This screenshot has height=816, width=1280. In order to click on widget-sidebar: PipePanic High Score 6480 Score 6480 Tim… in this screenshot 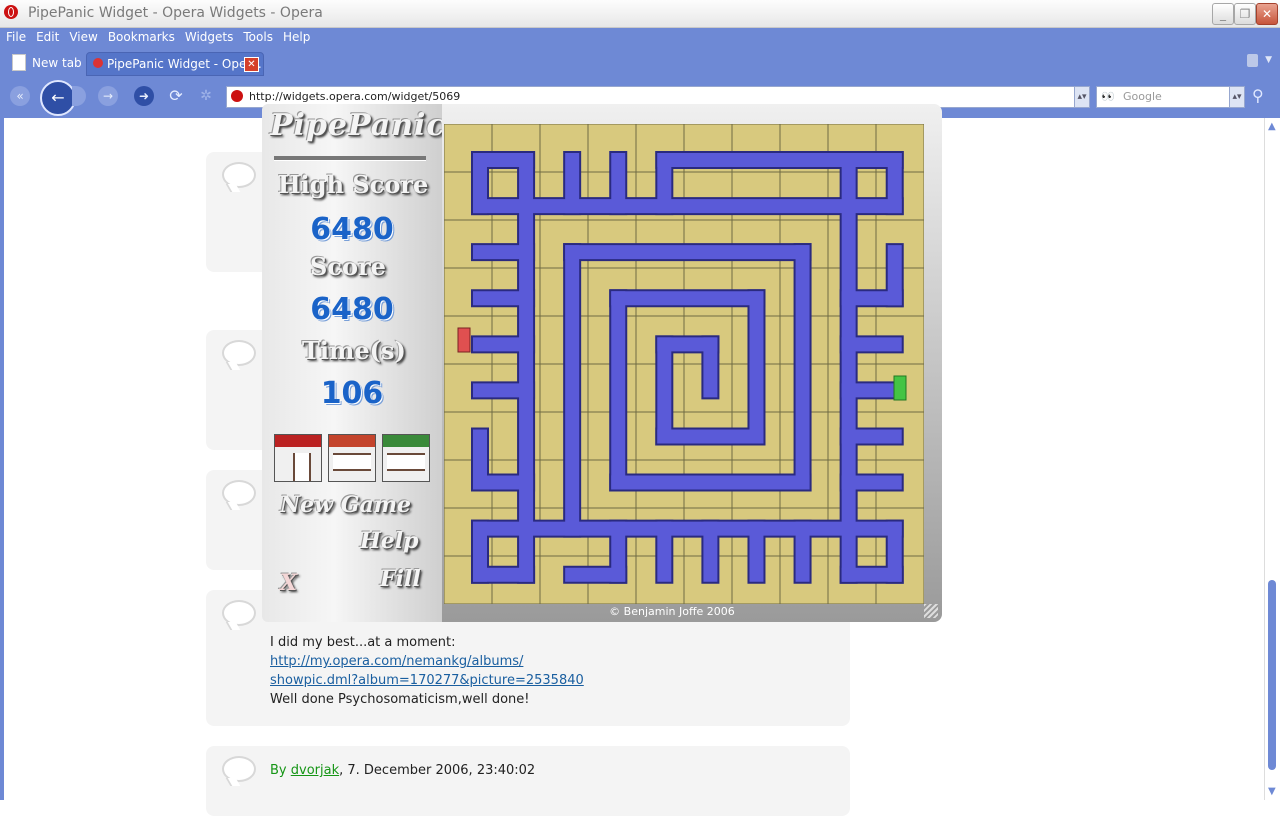, I will do `click(353, 363)`.